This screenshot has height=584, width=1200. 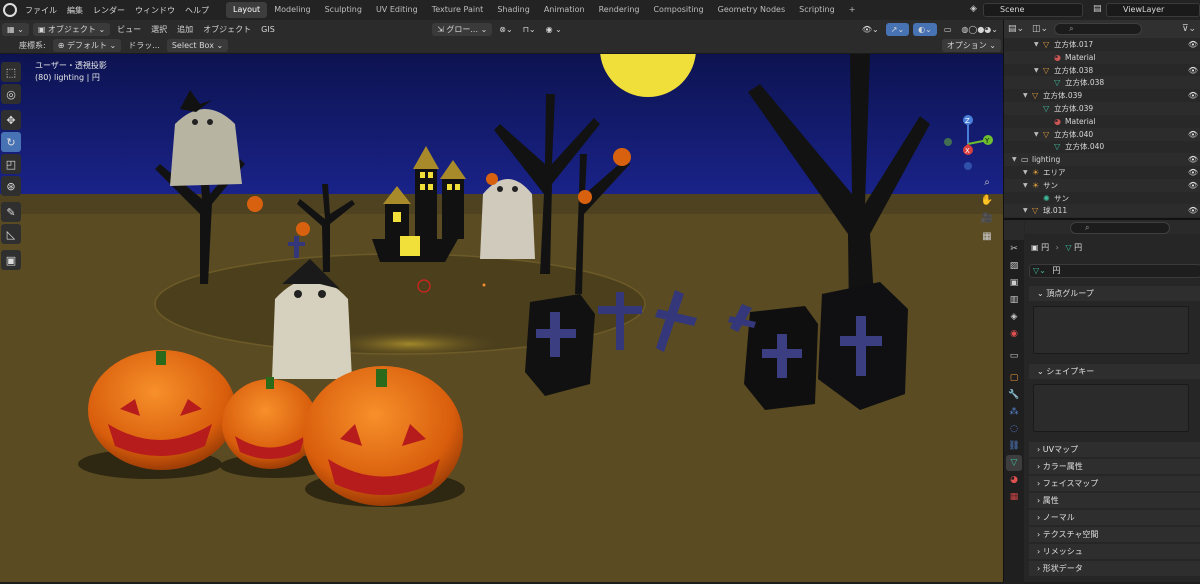 What do you see at coordinates (1033, 10) in the screenshot?
I see `scene-field: Scene` at bounding box center [1033, 10].